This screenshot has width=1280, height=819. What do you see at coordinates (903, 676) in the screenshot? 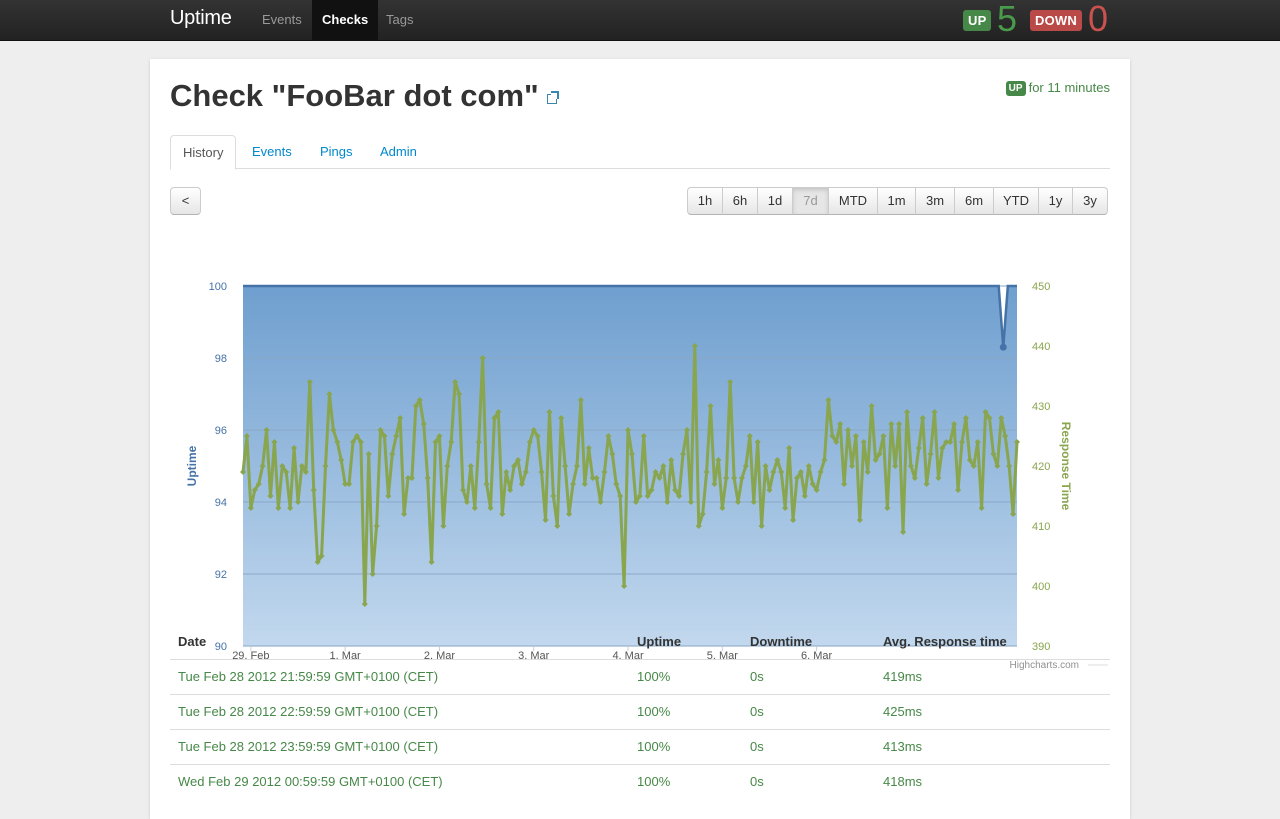
I see `row-avg-response: 419ms` at bounding box center [903, 676].